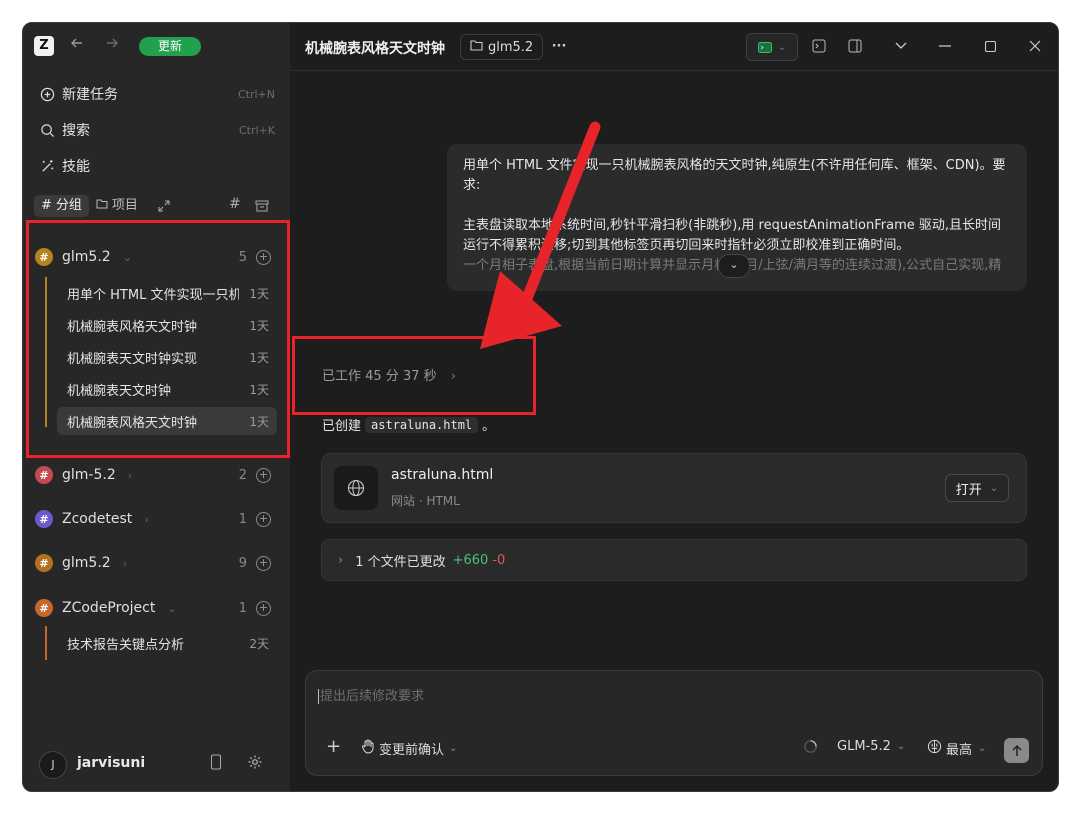  Describe the element at coordinates (109, 608) in the screenshot. I see `group-name: ZCodeProject` at that location.